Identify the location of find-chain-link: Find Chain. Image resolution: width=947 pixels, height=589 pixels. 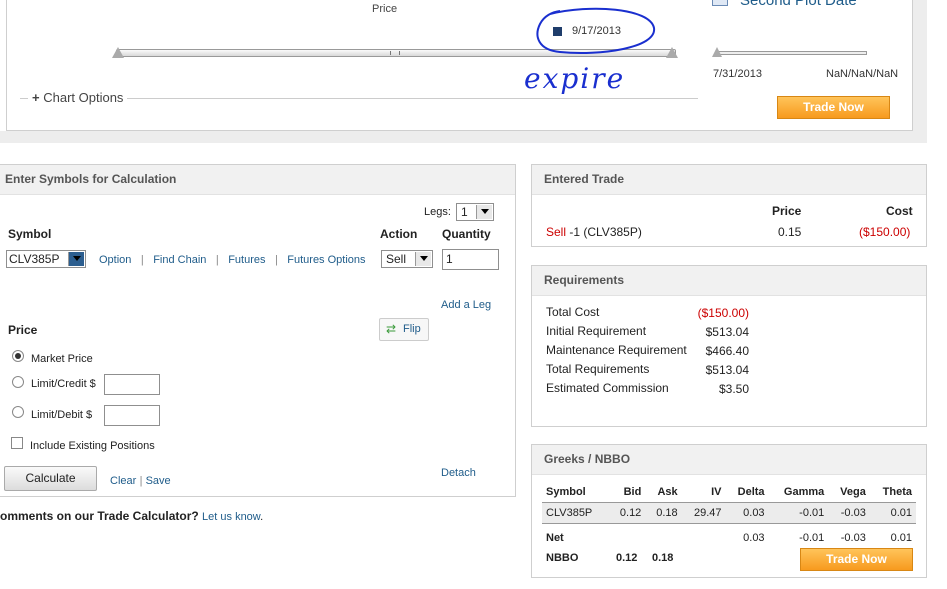
(179, 260).